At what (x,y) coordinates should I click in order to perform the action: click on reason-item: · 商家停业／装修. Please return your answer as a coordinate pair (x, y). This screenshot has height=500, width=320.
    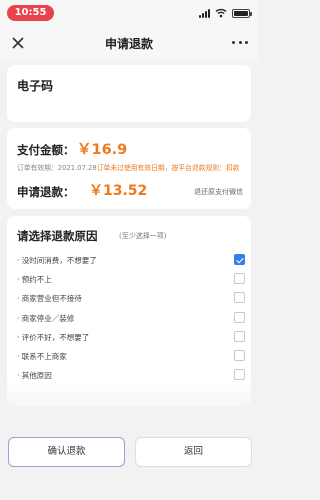
    Looking at the image, I should click on (131, 319).